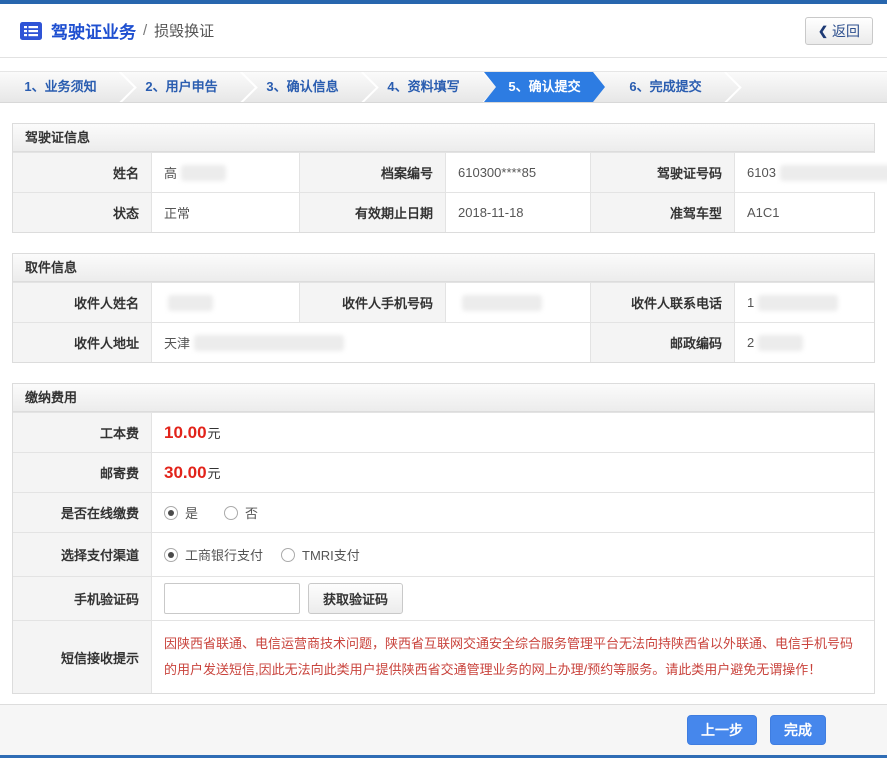 The width and height of the screenshot is (887, 769). What do you see at coordinates (60, 87) in the screenshot?
I see `step-1-business-notice: 1、业务须知` at bounding box center [60, 87].